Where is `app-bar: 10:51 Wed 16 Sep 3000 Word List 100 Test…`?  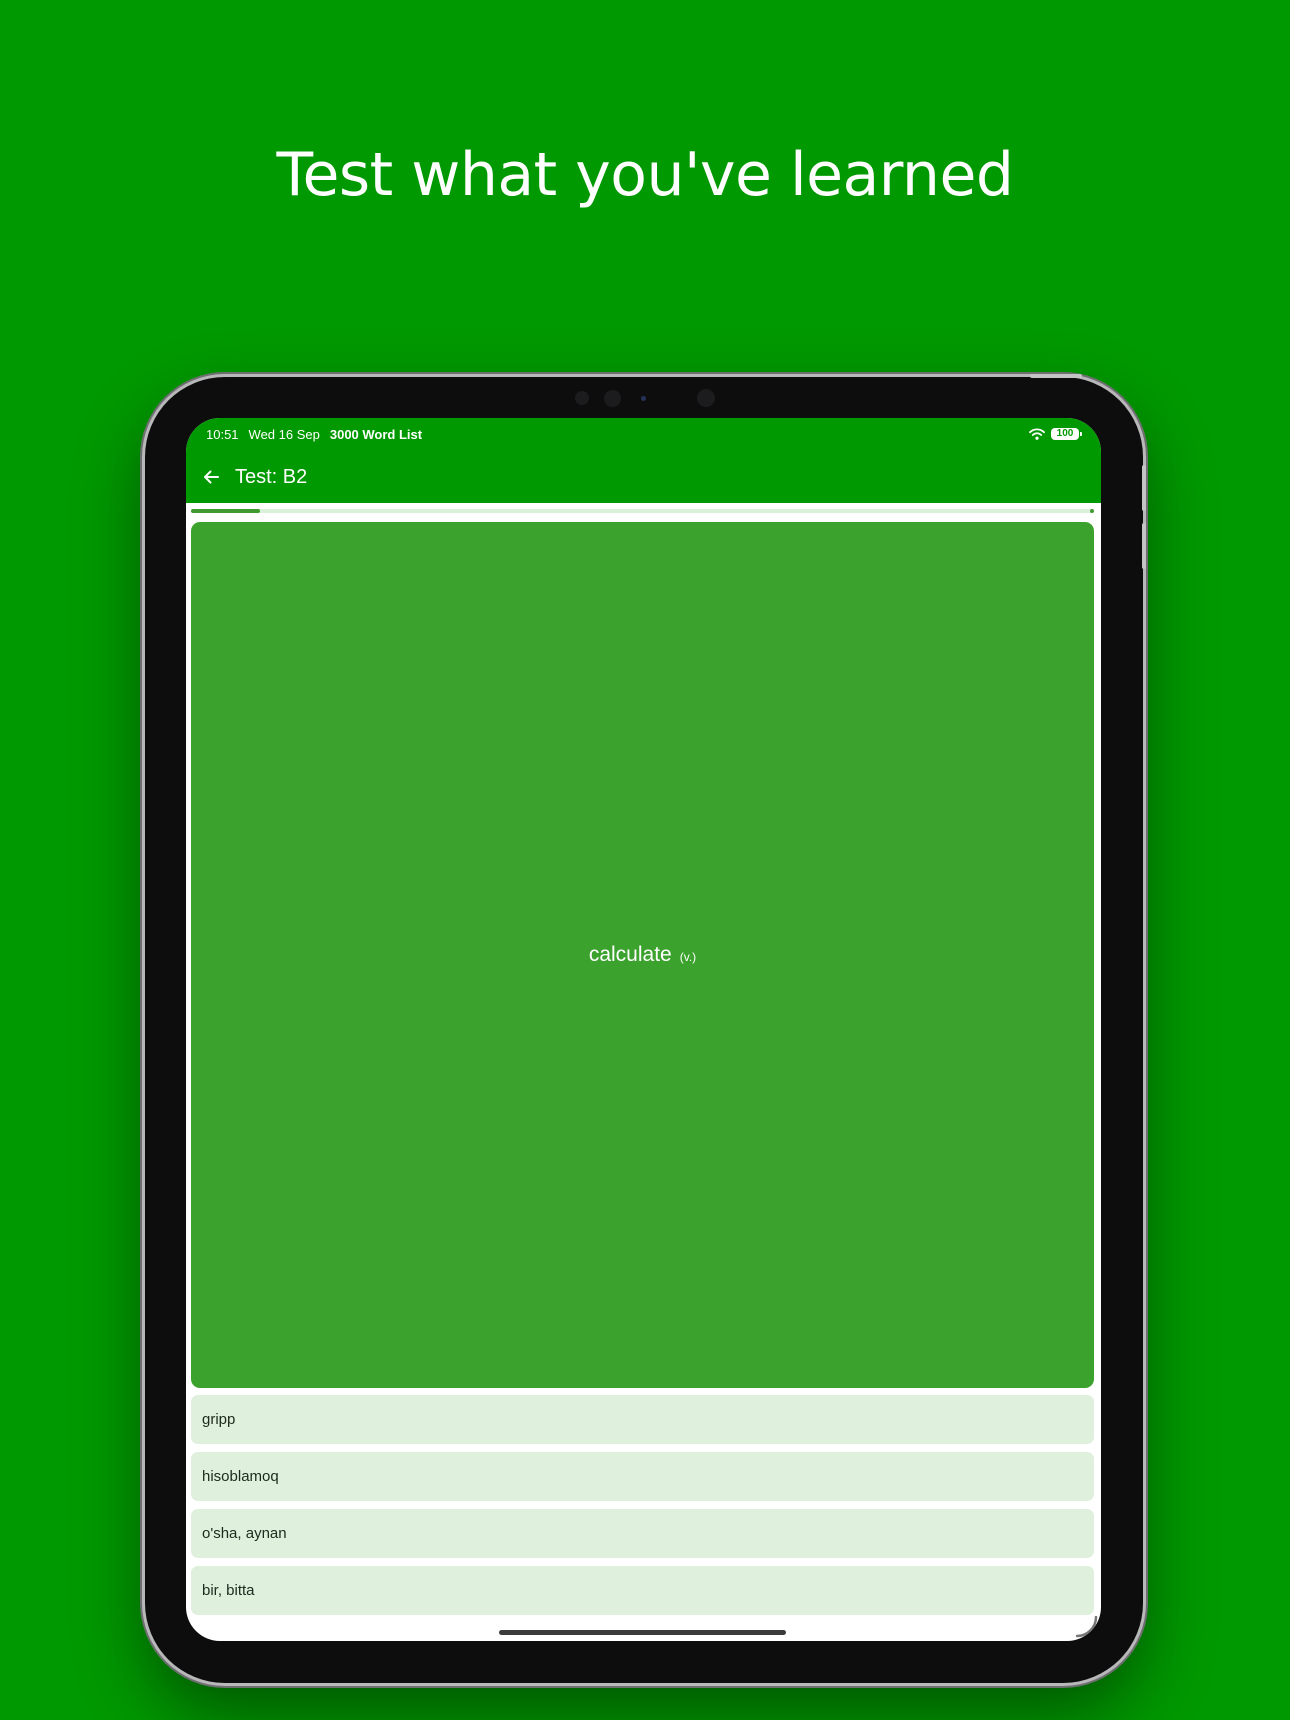 app-bar: 10:51 Wed 16 Sep 3000 Word List 100 Test… is located at coordinates (643, 460).